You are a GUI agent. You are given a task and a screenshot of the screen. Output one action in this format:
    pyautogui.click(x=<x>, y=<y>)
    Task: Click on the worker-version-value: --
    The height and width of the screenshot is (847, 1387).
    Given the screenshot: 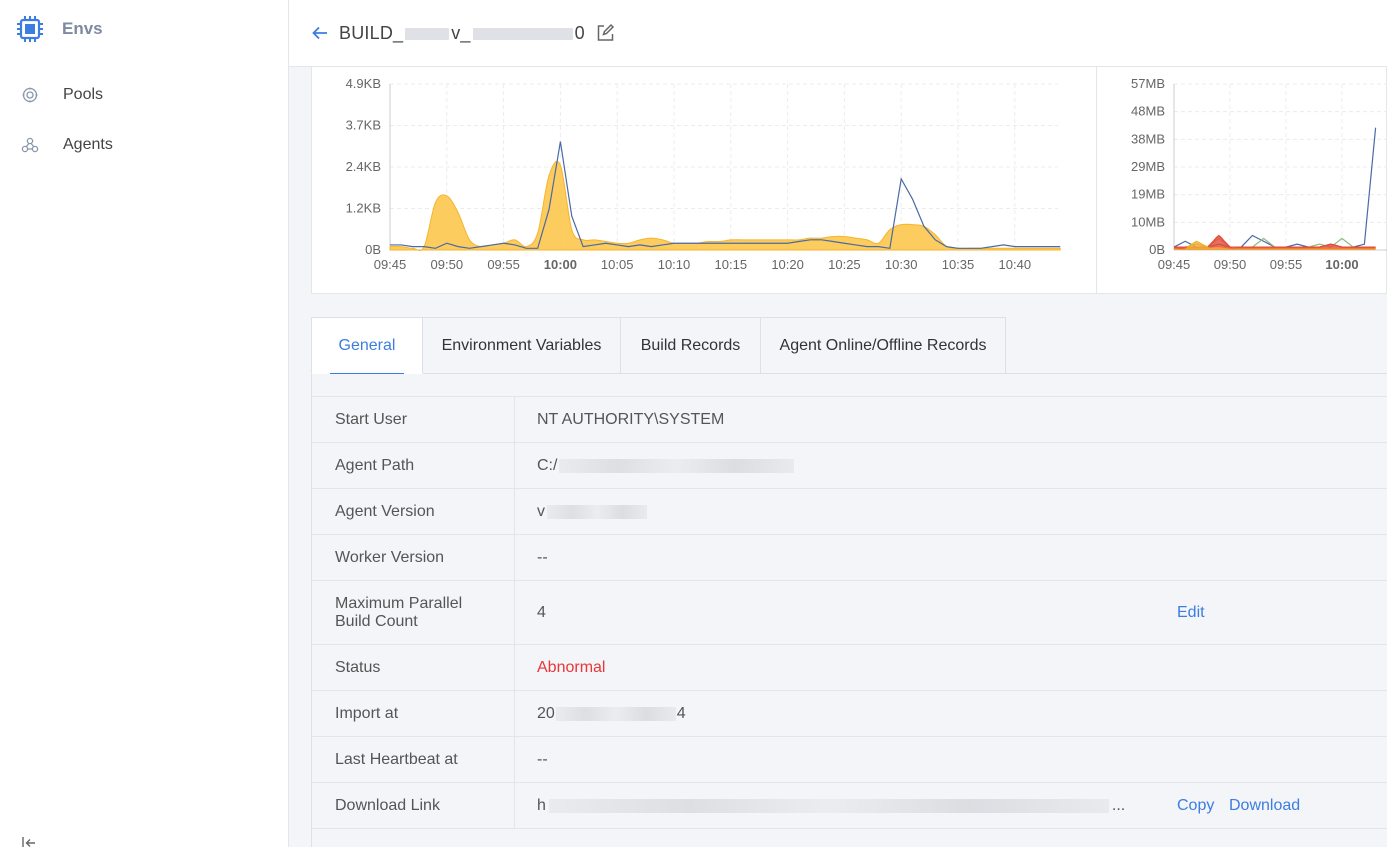 What is the action you would take?
    pyautogui.click(x=542, y=557)
    